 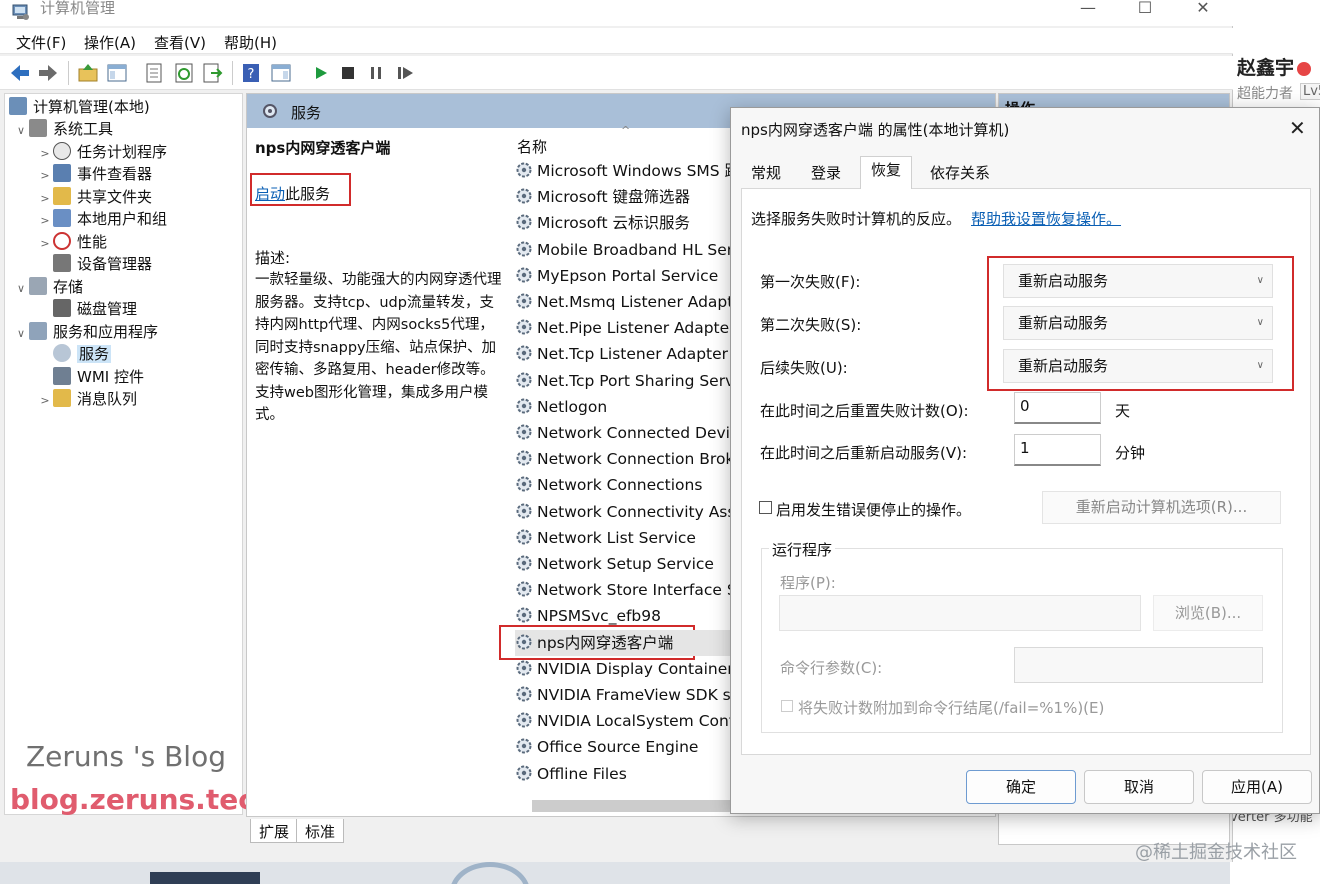 What do you see at coordinates (532, 146) in the screenshot?
I see `column-header-name: 名称` at bounding box center [532, 146].